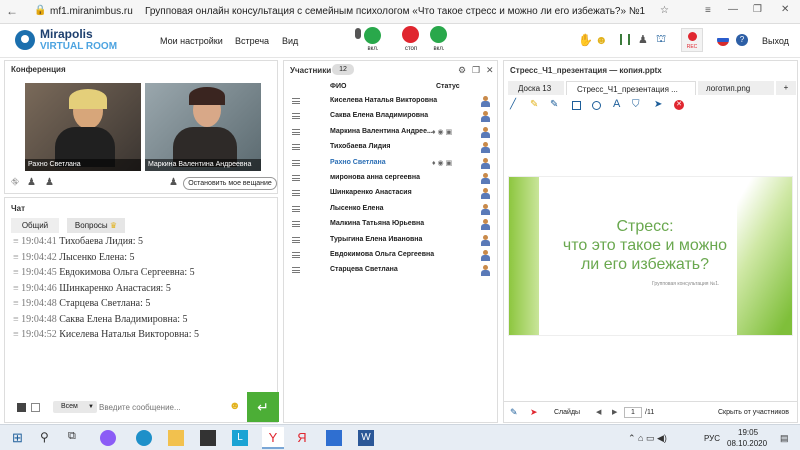  What do you see at coordinates (390, 148) in the screenshot?
I see `participant-row: Тихобаева Лидия` at bounding box center [390, 148].